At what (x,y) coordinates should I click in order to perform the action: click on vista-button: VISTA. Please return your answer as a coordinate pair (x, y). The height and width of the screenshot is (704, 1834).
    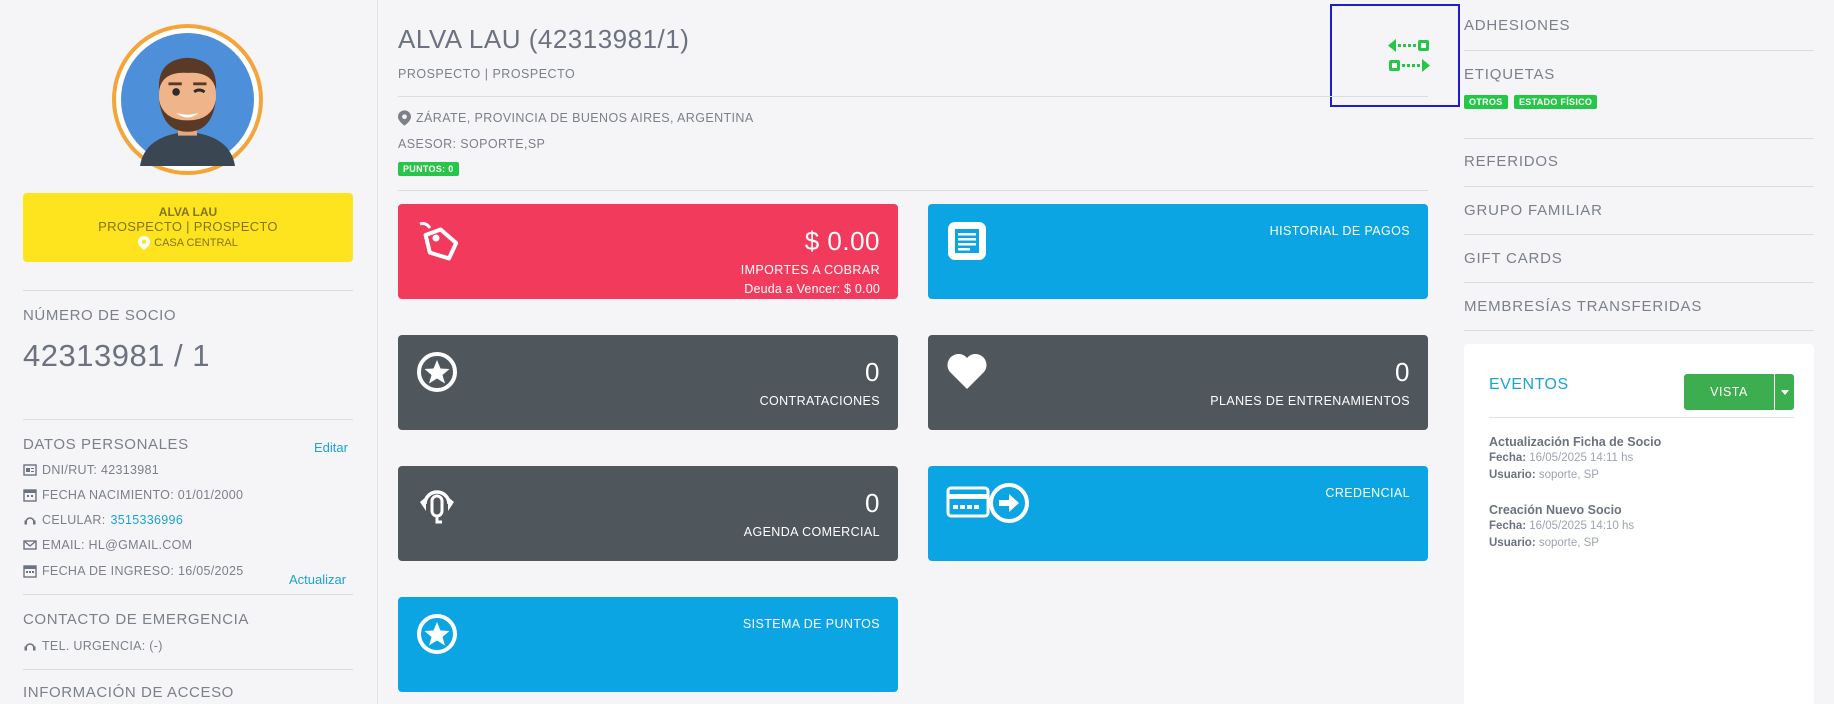
    Looking at the image, I should click on (1729, 392).